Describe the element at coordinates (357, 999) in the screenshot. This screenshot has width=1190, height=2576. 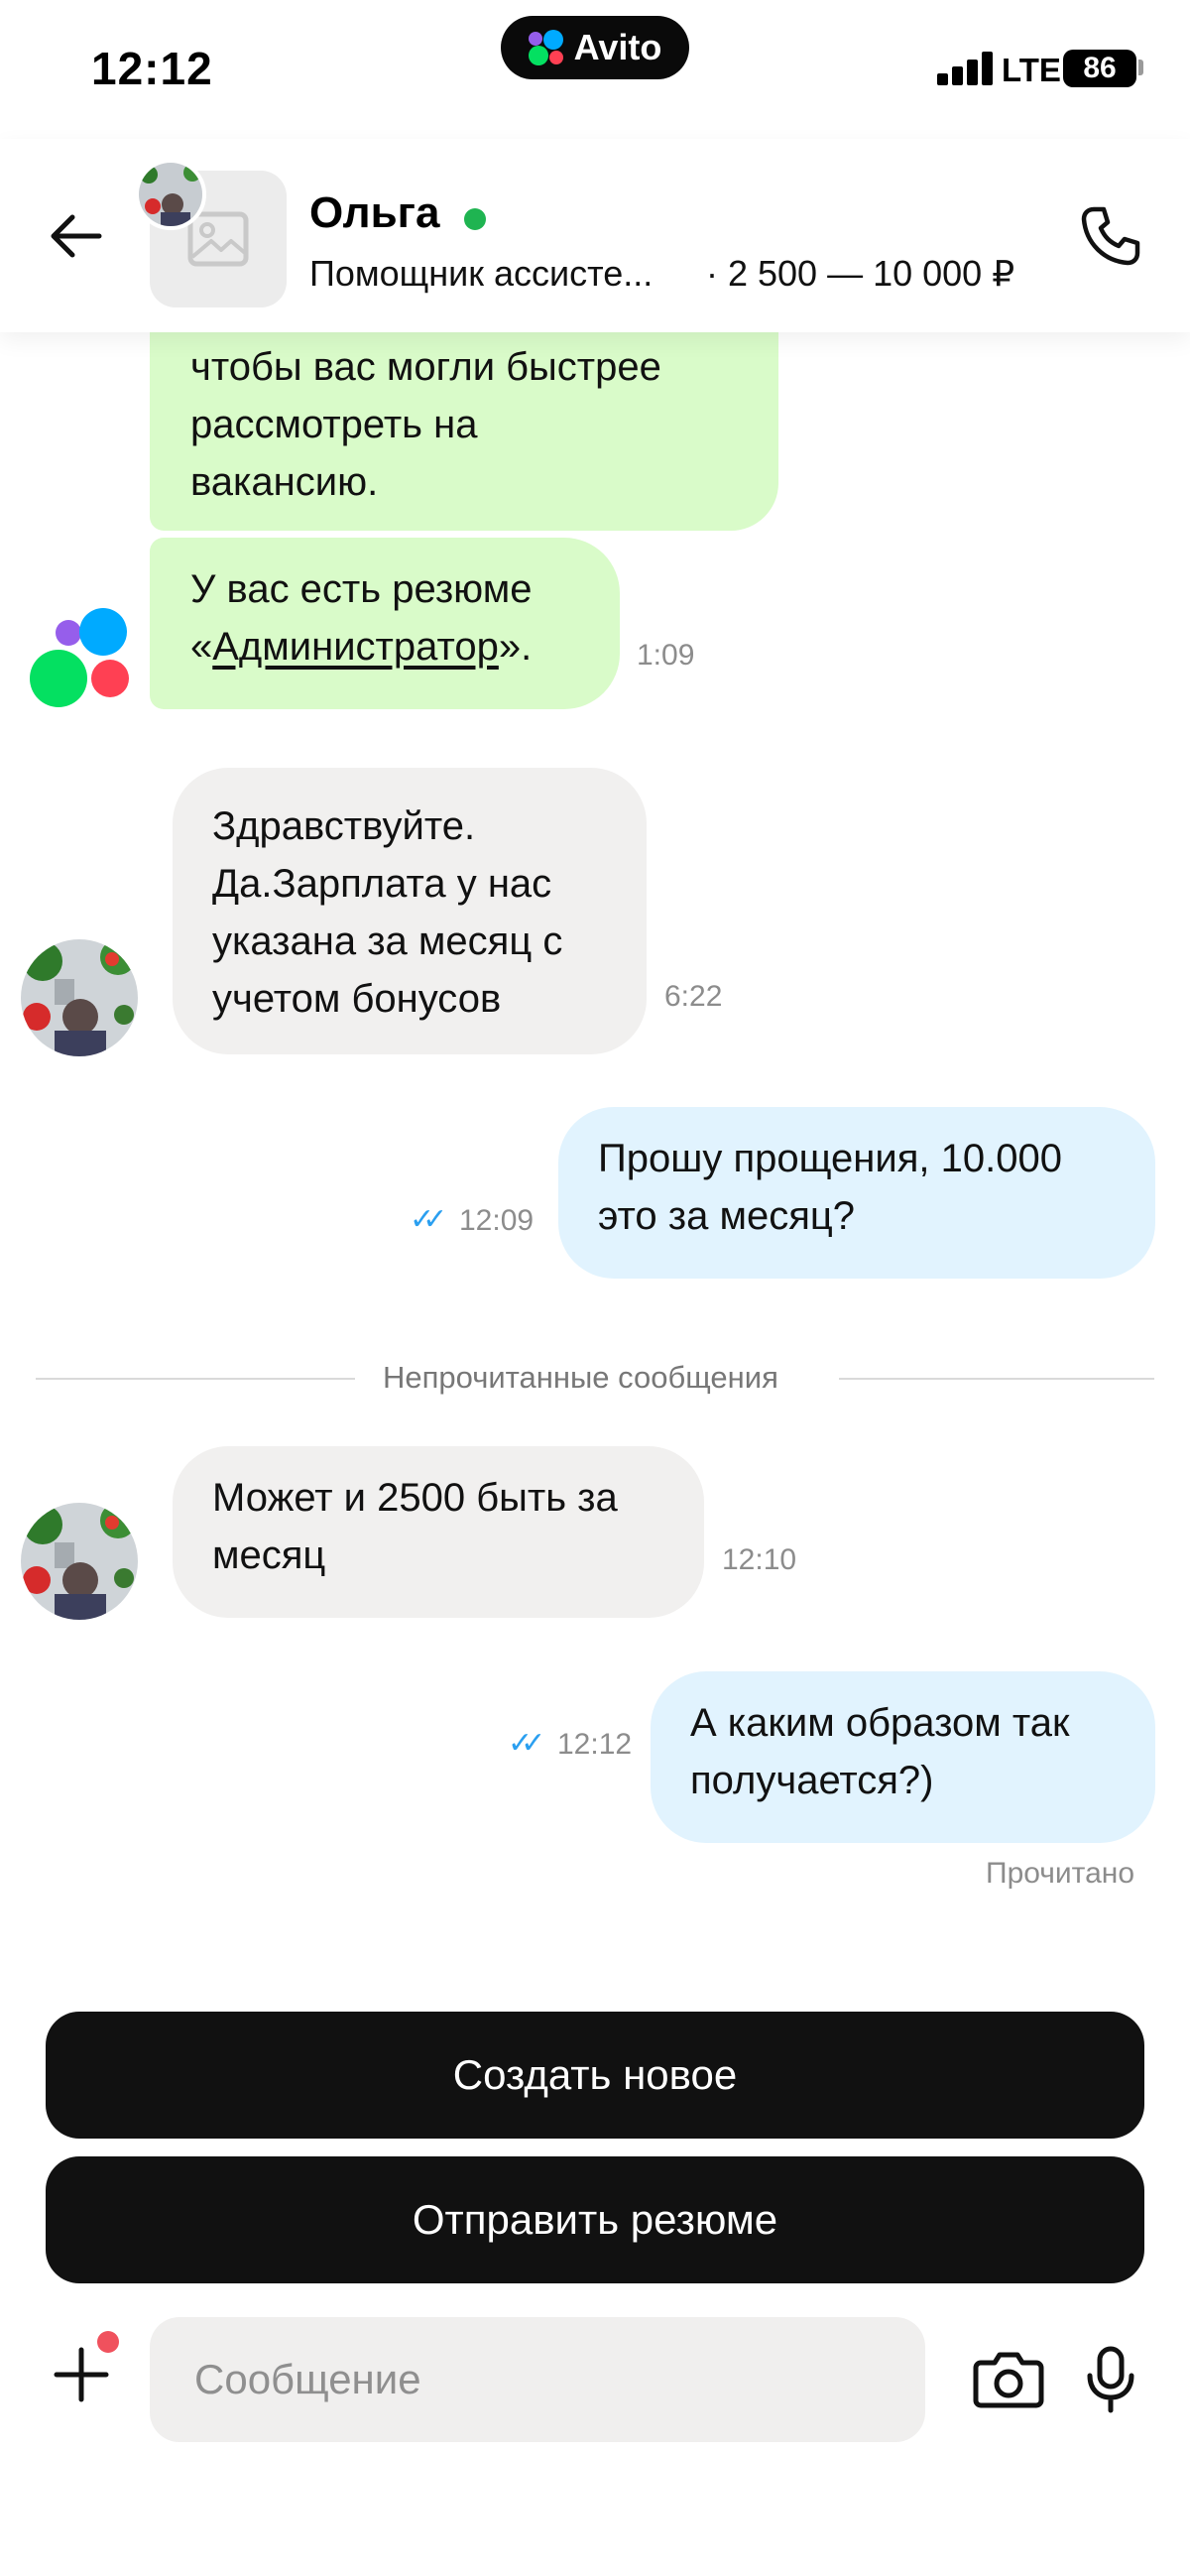
I see `message-text: учетом бонусов` at that location.